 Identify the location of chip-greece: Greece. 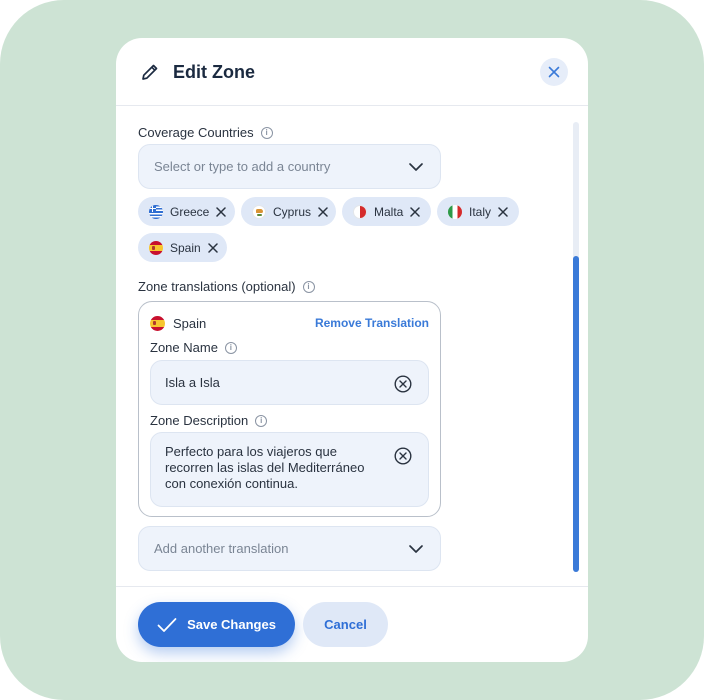
(186, 211).